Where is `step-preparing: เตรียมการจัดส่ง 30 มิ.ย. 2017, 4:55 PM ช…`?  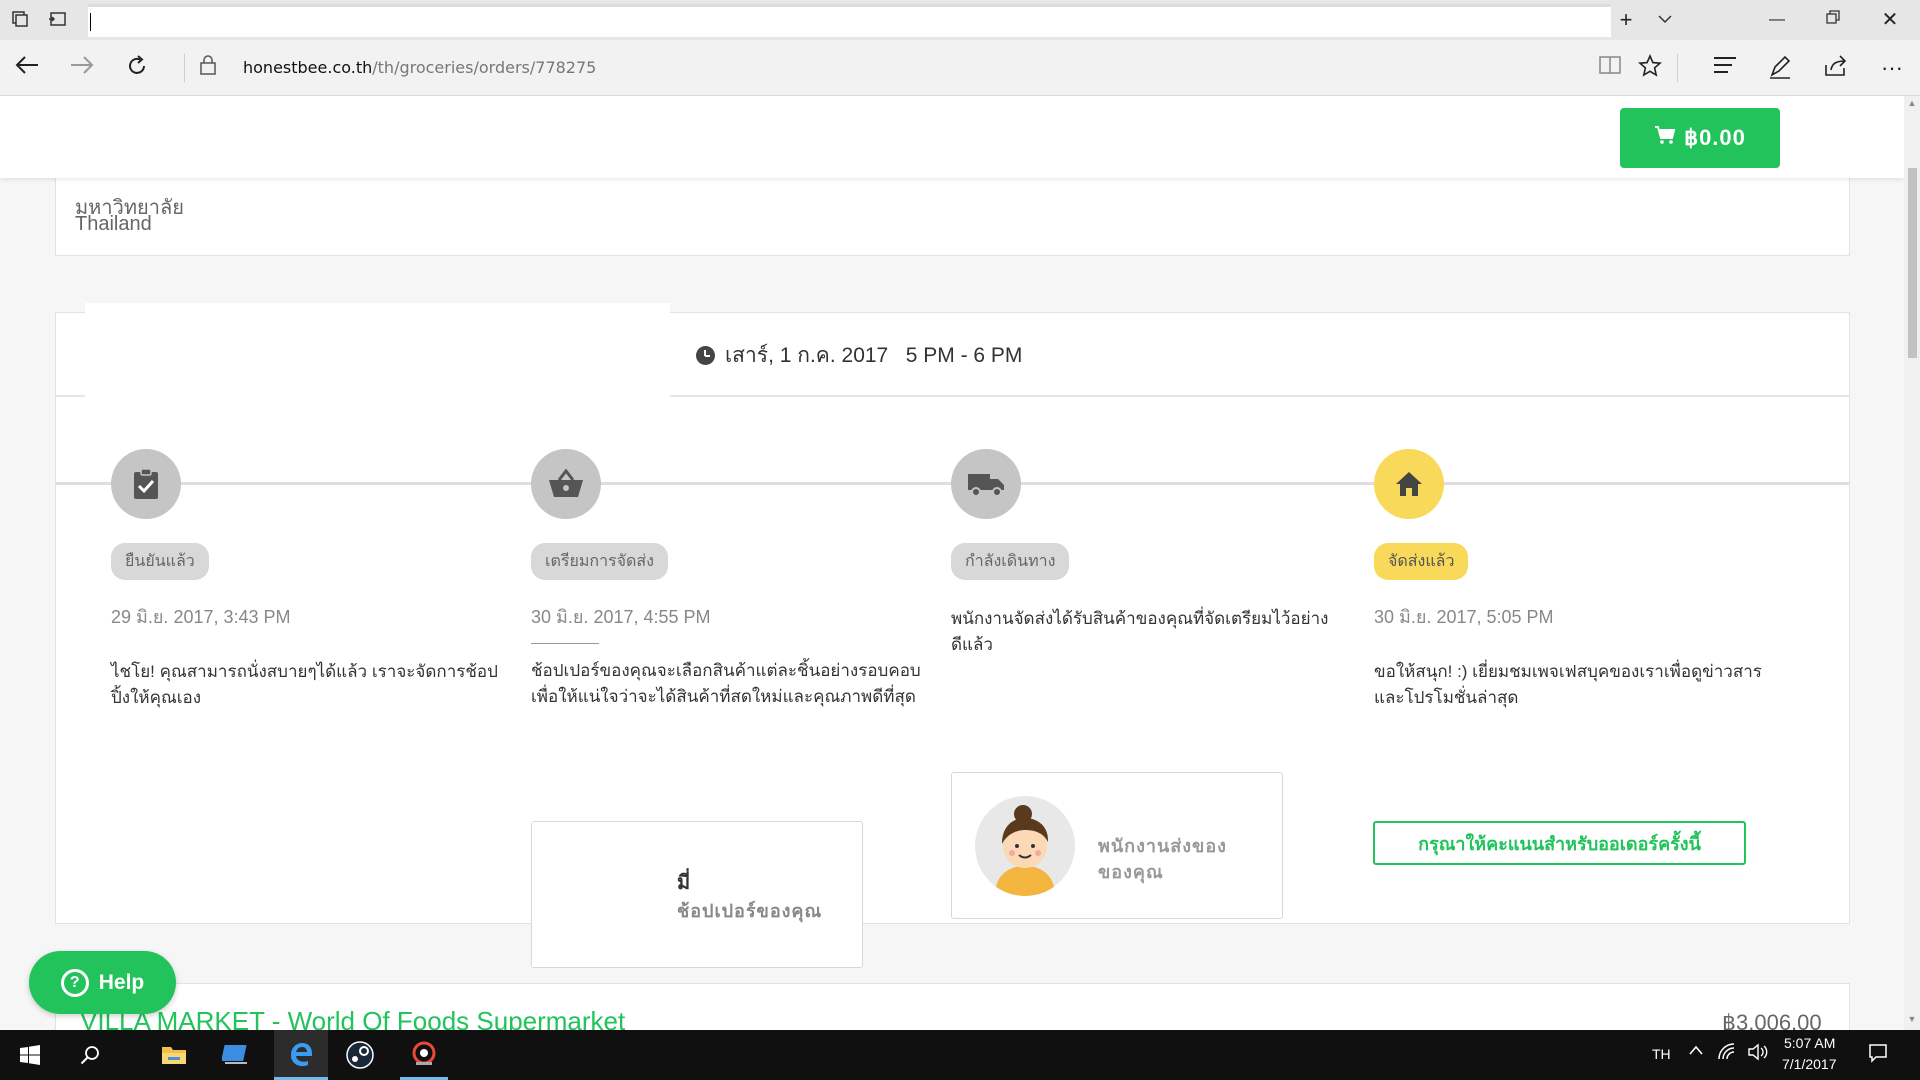 step-preparing: เตรียมการจัดส่ง 30 มิ.ย. 2017, 4:55 PM ช… is located at coordinates (731, 579).